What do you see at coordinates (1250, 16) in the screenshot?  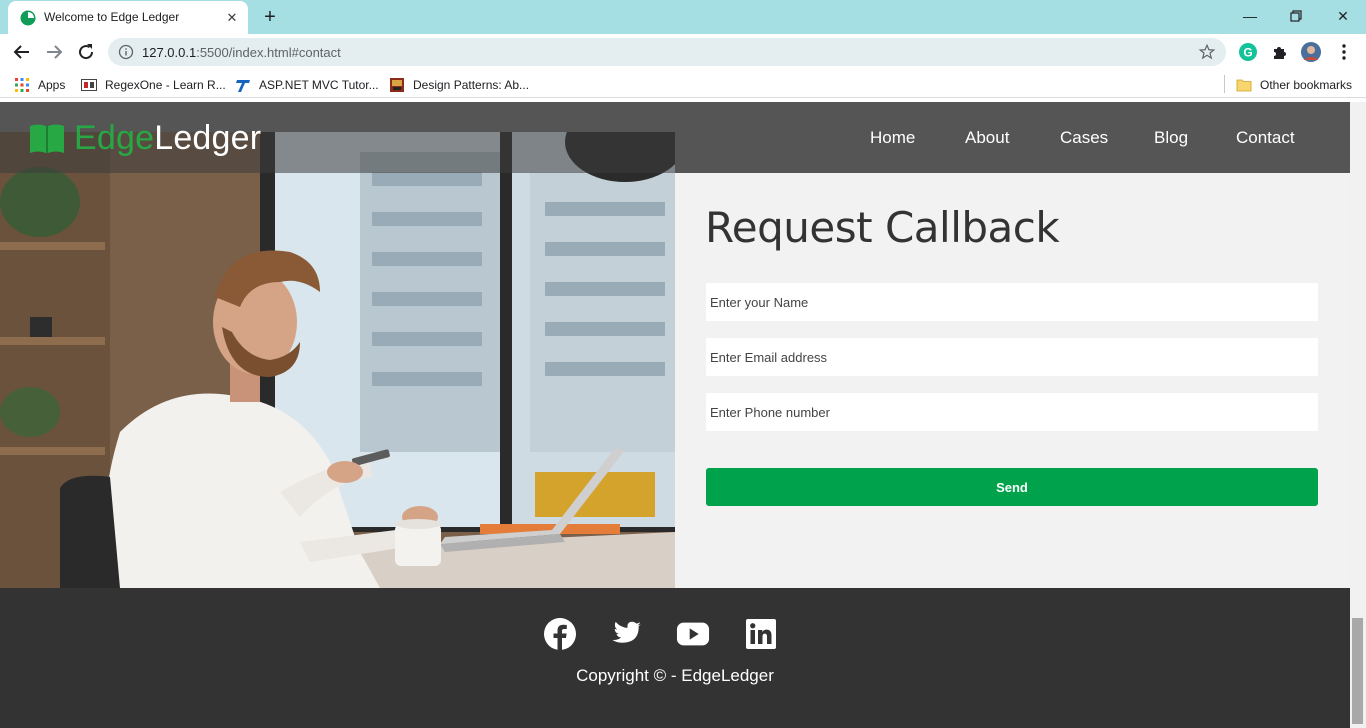 I see `minimize-icon: —` at bounding box center [1250, 16].